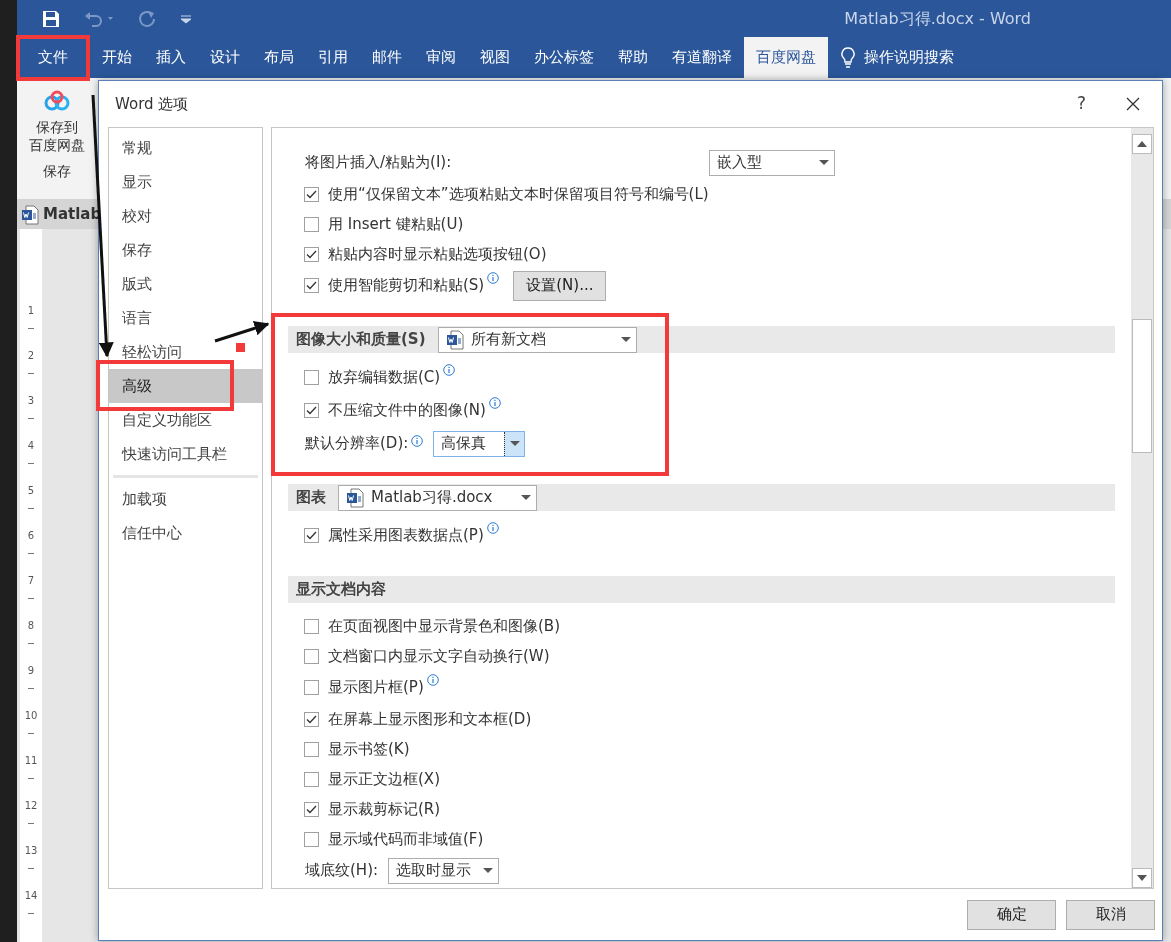 The width and height of the screenshot is (1171, 942). Describe the element at coordinates (57, 117) in the screenshot. I see `save-to-cloud-button: 保存到 百度网盘` at that location.